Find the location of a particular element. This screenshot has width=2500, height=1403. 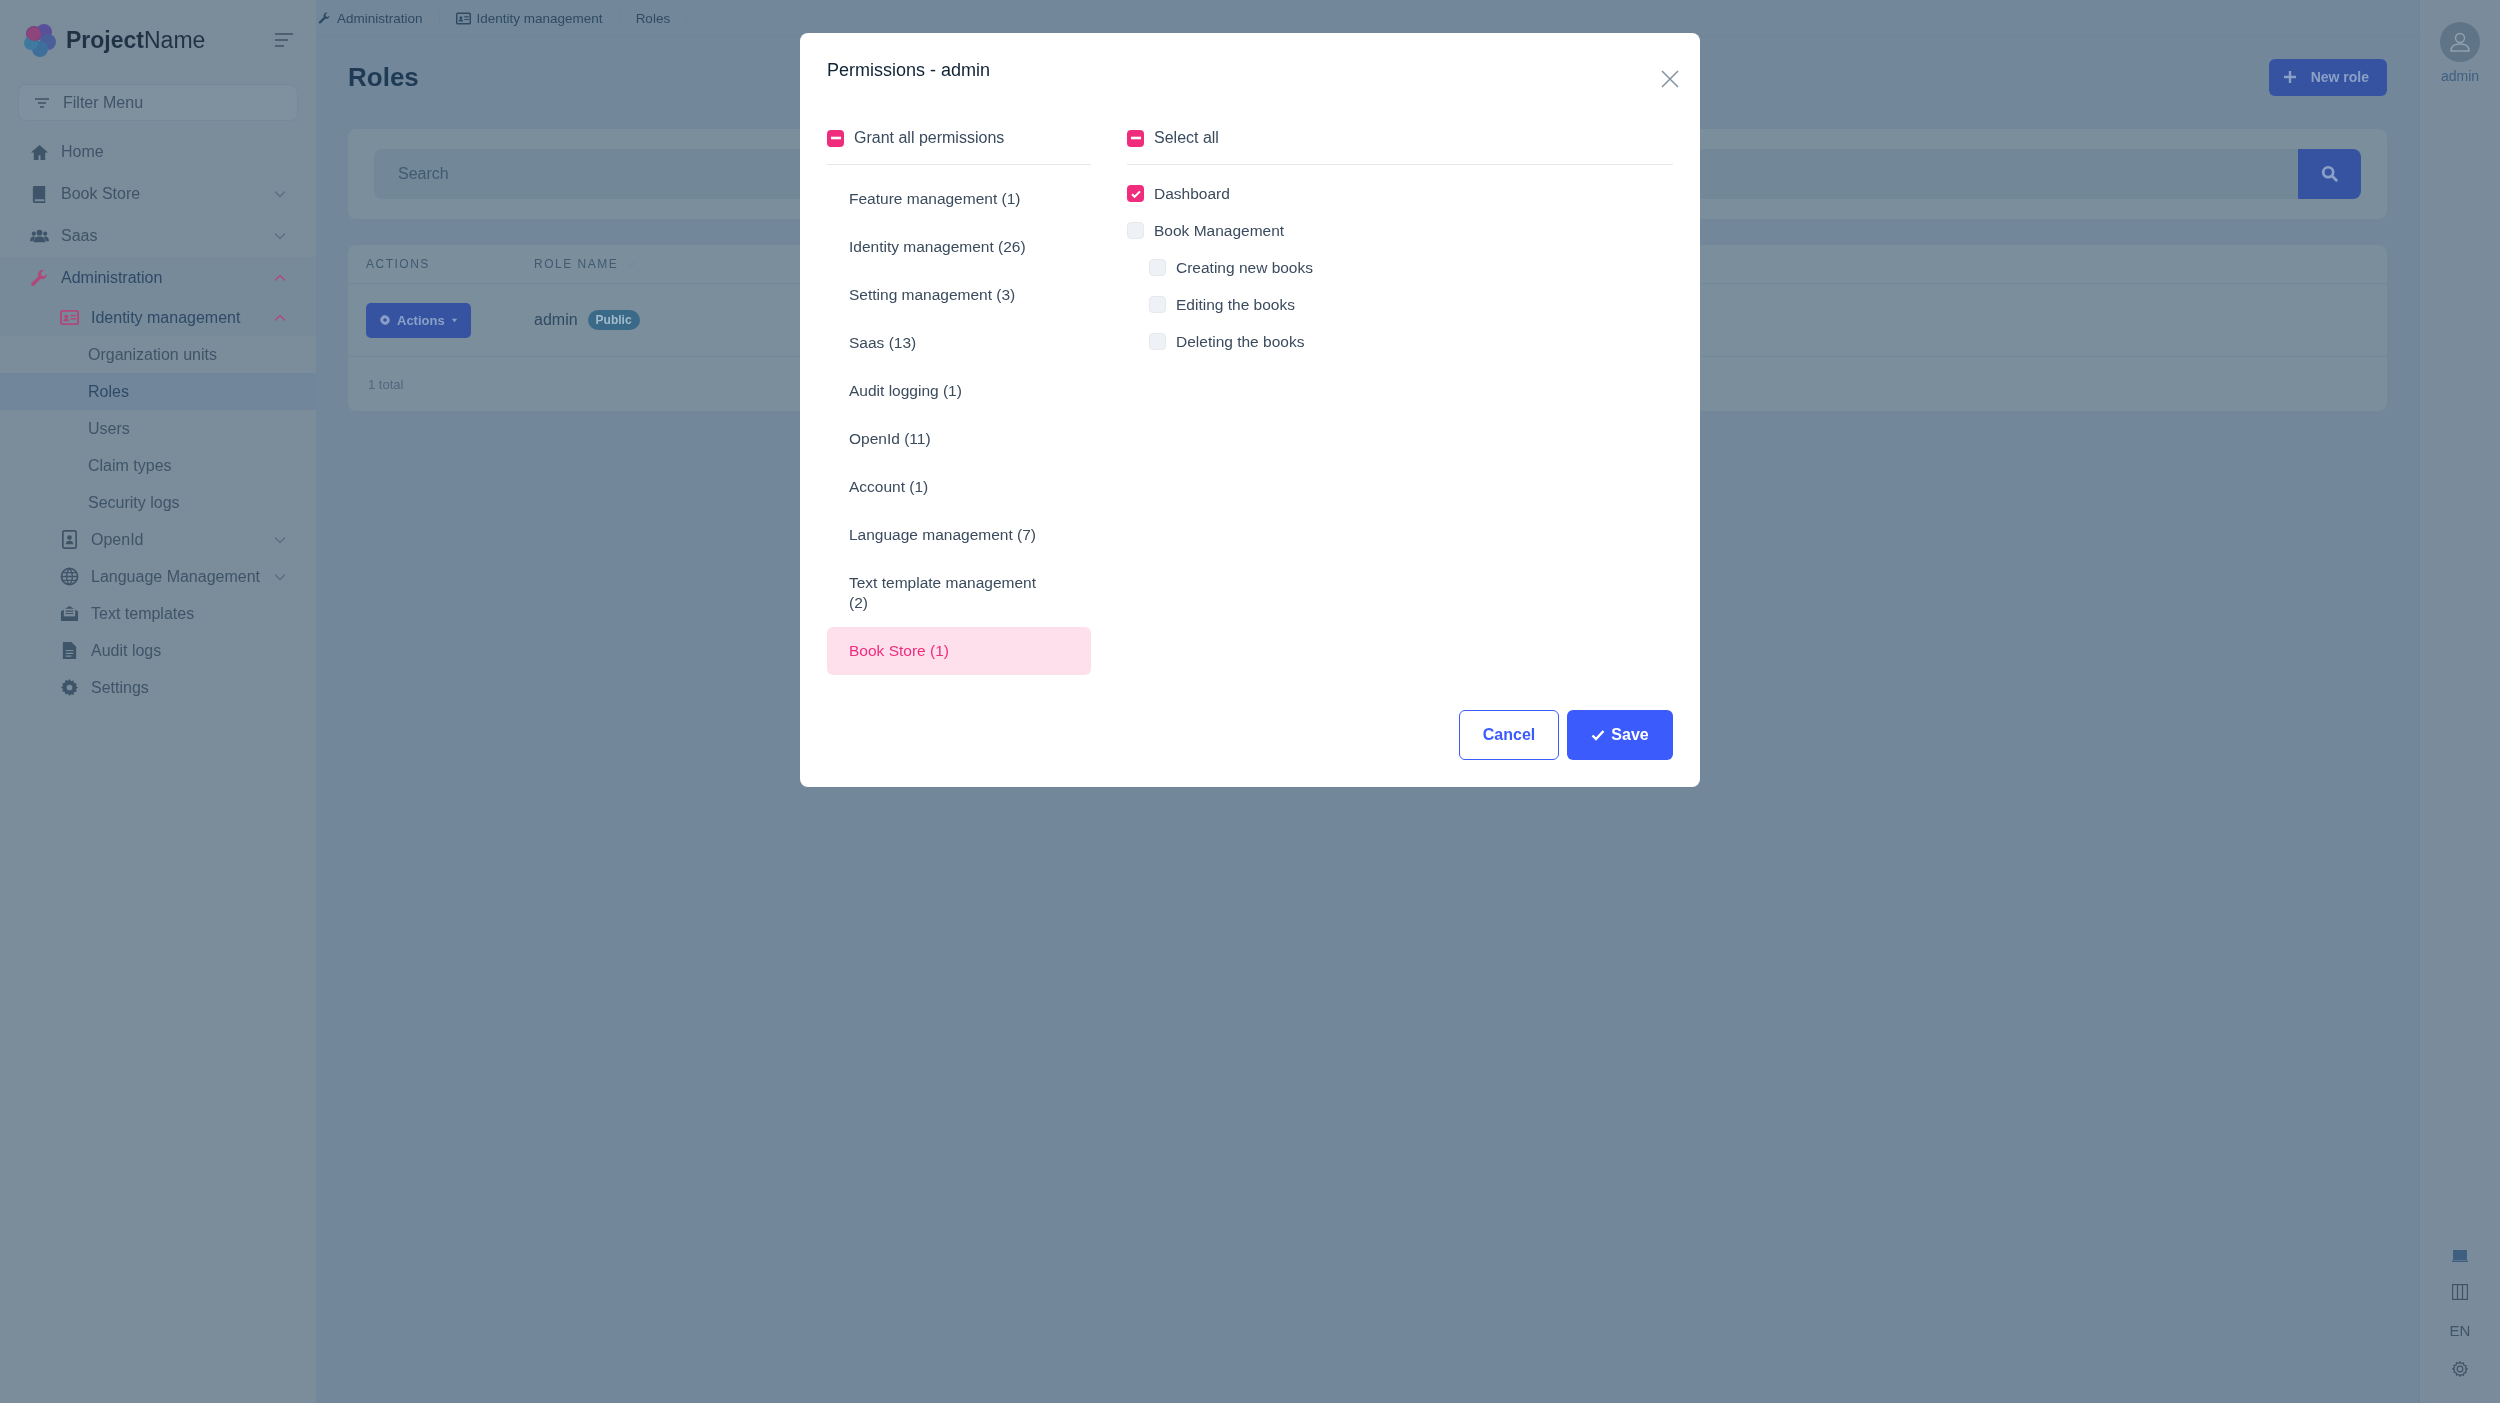

column-header: ACTIONS is located at coordinates (398, 264).